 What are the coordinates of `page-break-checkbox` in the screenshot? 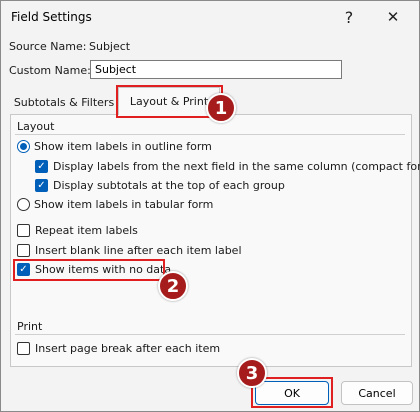 It's located at (23, 348).